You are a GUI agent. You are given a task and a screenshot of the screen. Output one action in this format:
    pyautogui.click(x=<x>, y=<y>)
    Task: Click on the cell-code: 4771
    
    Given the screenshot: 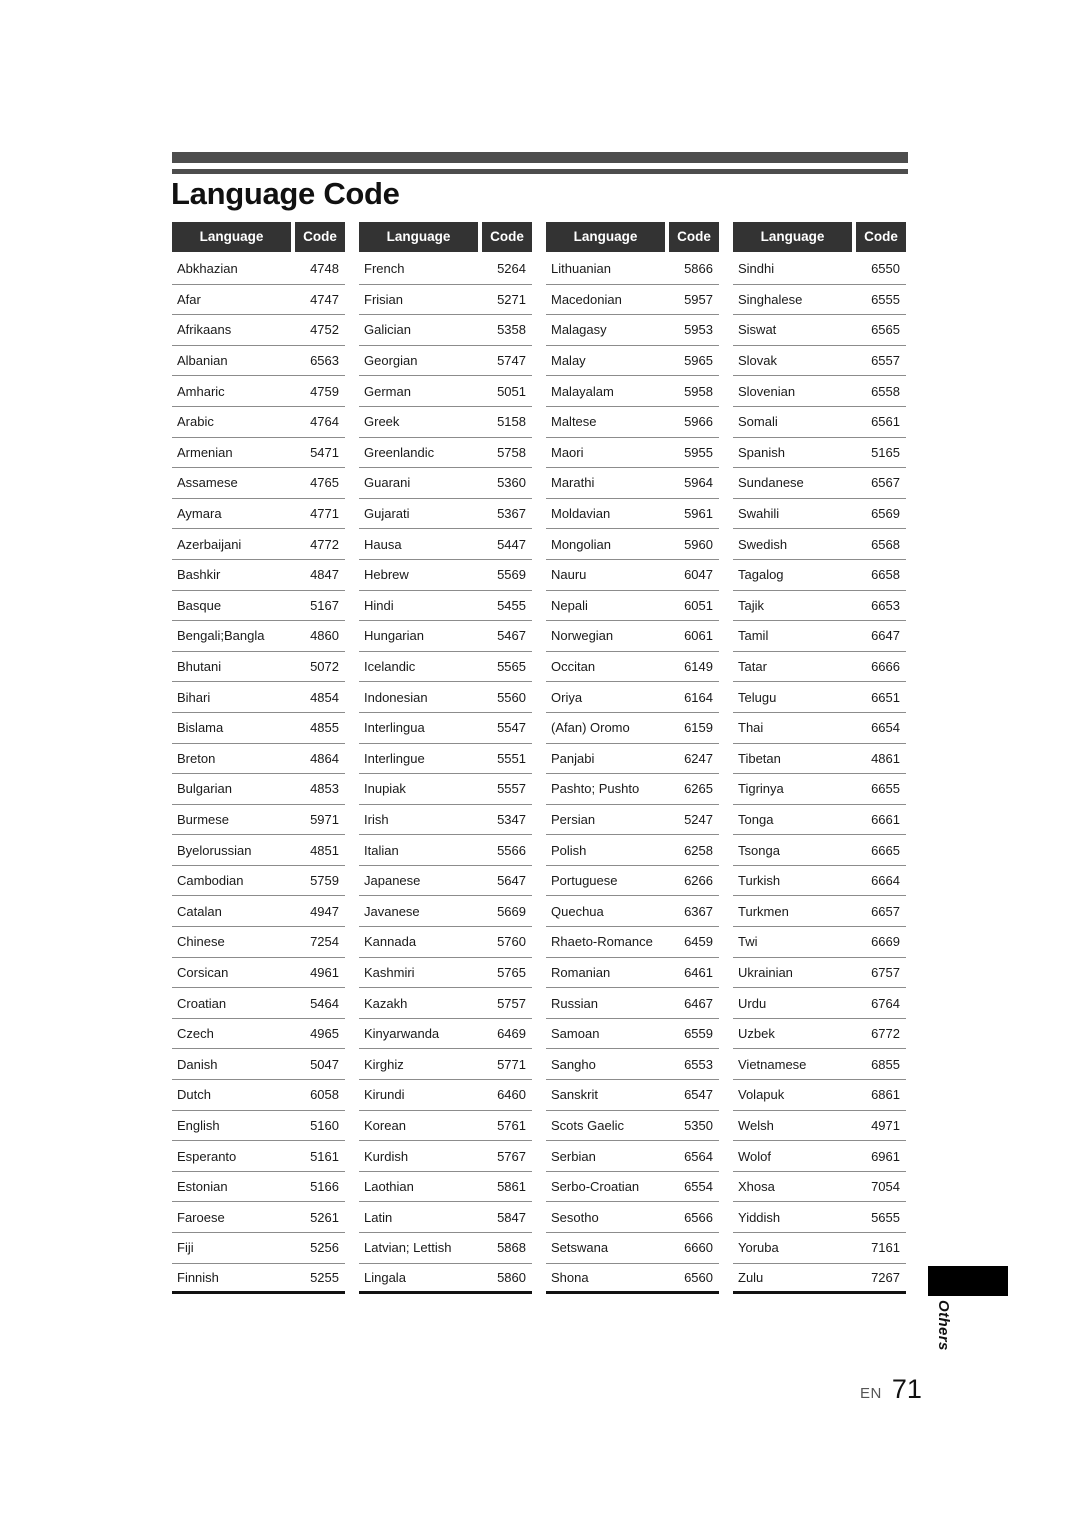 What is the action you would take?
    pyautogui.click(x=324, y=514)
    